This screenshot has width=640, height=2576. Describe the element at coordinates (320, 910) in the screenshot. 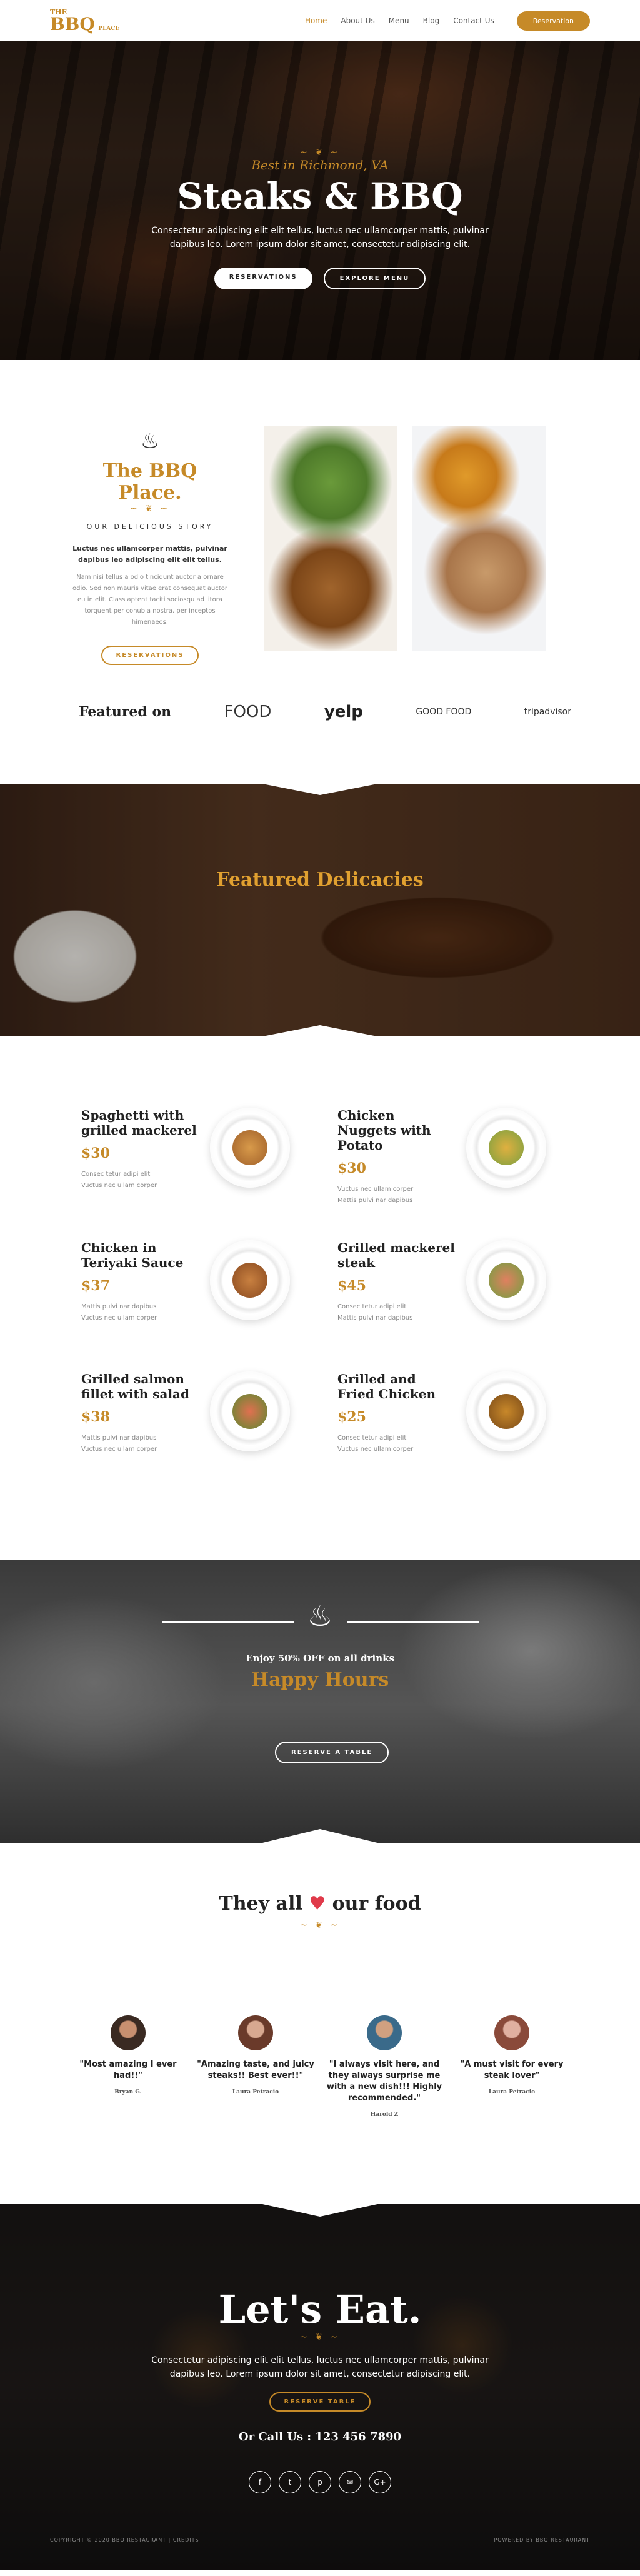

I see `delicacies-banner: Featured Delicacies` at that location.